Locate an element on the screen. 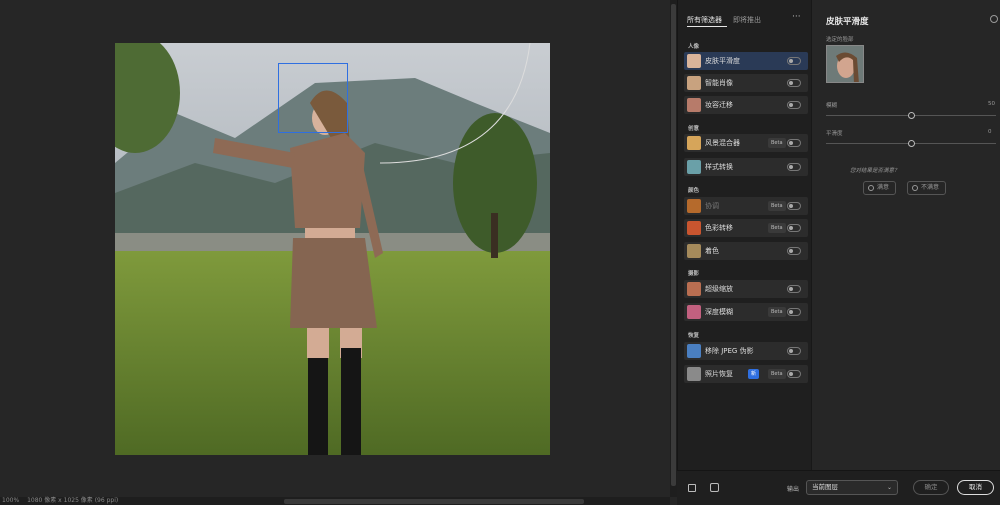 The image size is (1000, 505). thumbs-down-icon is located at coordinates (915, 188).